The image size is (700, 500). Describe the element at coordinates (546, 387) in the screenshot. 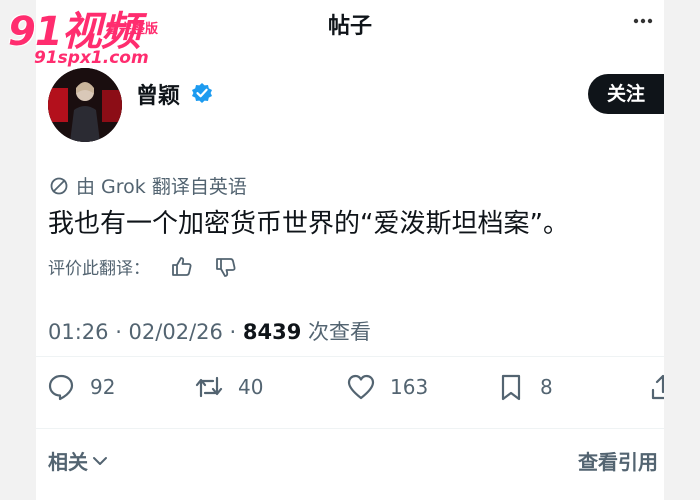

I see `bookmark-count: 8` at that location.